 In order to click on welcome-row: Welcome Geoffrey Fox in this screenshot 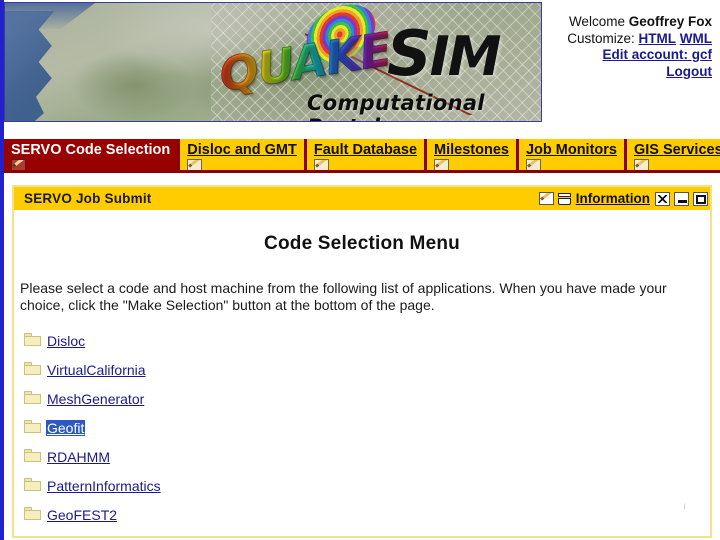, I will do `click(636, 22)`.